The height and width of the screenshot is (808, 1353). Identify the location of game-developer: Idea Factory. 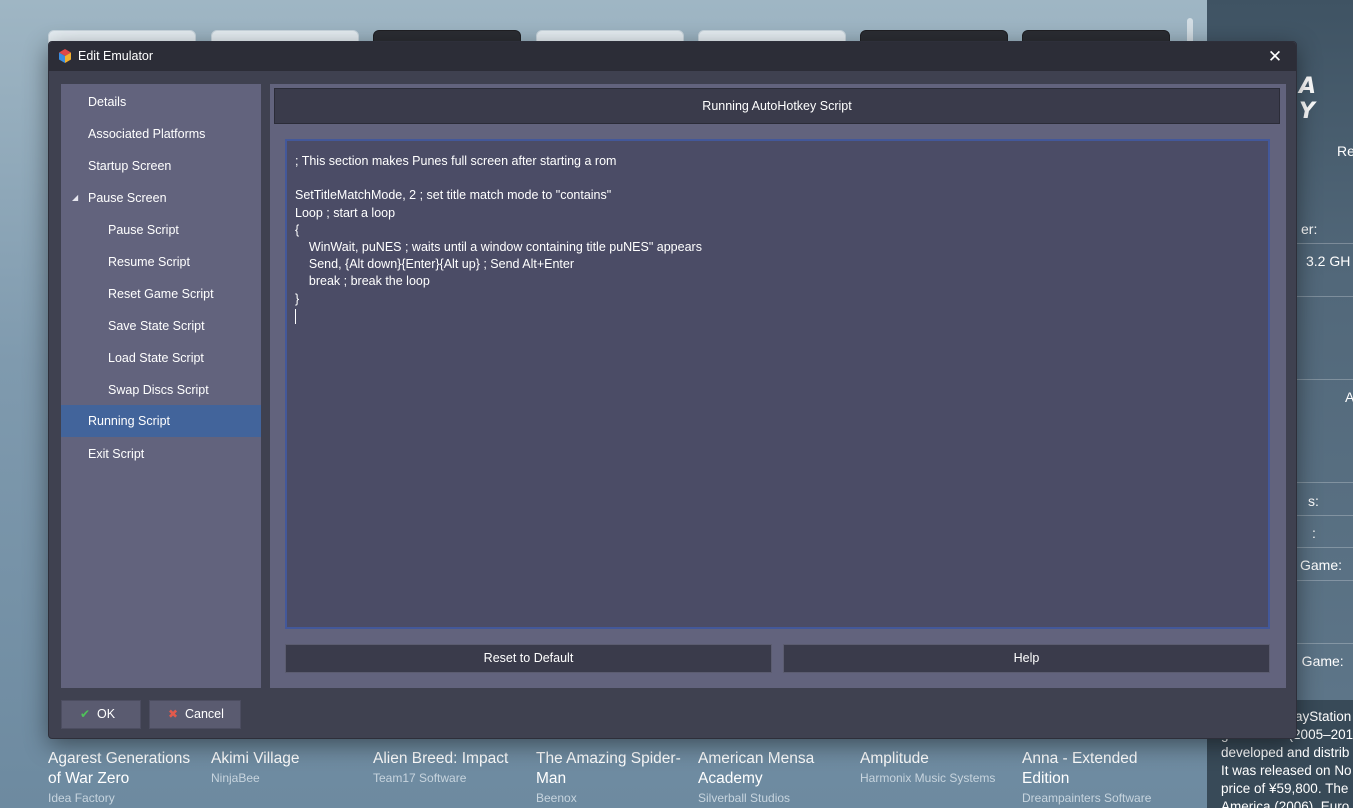
(81, 798).